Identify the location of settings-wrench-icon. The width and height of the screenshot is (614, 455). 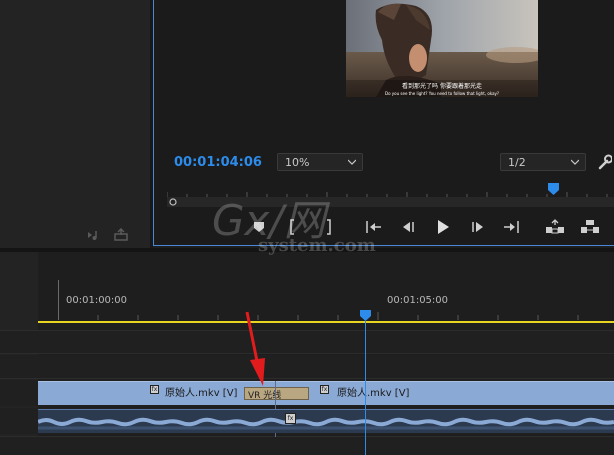
(605, 162).